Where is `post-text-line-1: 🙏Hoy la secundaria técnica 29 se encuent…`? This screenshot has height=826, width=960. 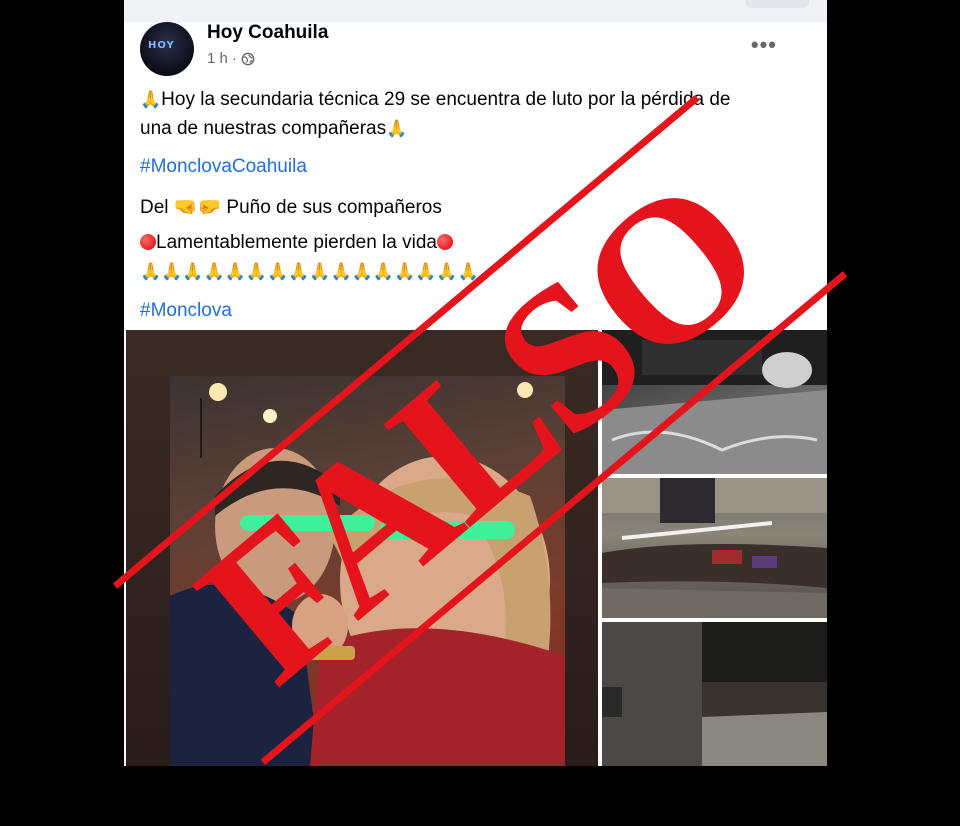
post-text-line-1: 🙏Hoy la secundaria técnica 29 se encuent… is located at coordinates (435, 99).